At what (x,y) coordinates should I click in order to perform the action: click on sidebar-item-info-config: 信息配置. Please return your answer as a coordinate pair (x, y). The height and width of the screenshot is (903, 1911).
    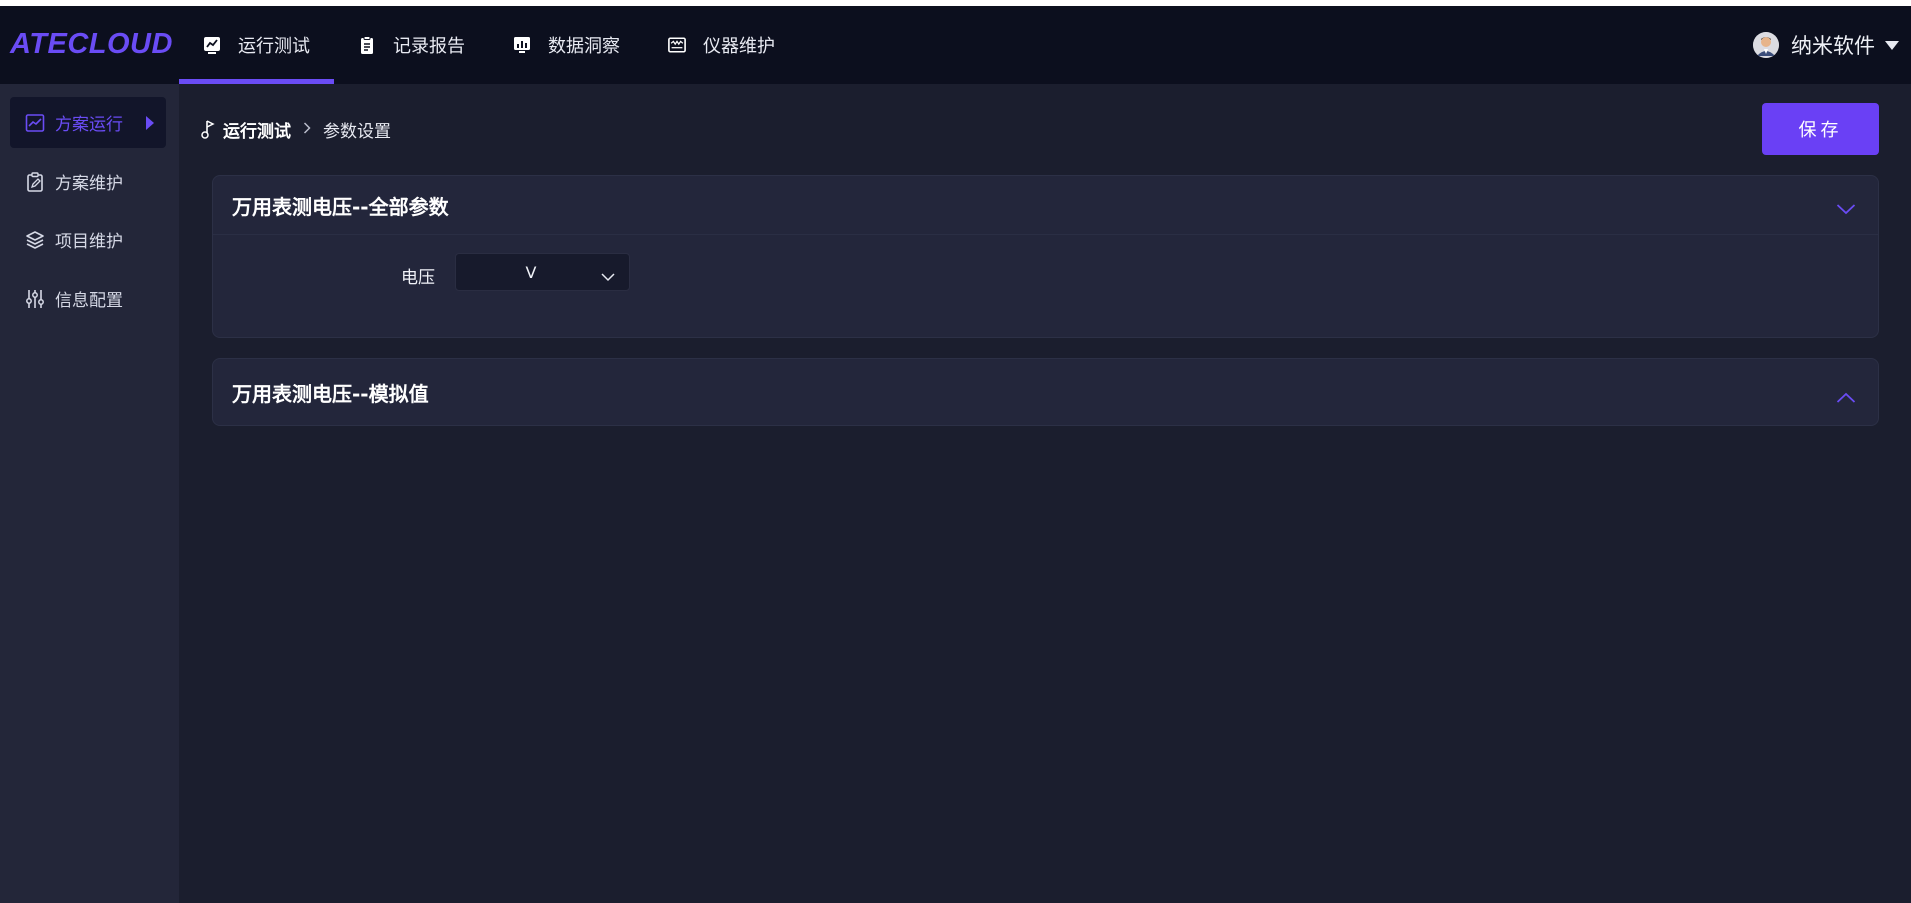
    Looking at the image, I should click on (88, 298).